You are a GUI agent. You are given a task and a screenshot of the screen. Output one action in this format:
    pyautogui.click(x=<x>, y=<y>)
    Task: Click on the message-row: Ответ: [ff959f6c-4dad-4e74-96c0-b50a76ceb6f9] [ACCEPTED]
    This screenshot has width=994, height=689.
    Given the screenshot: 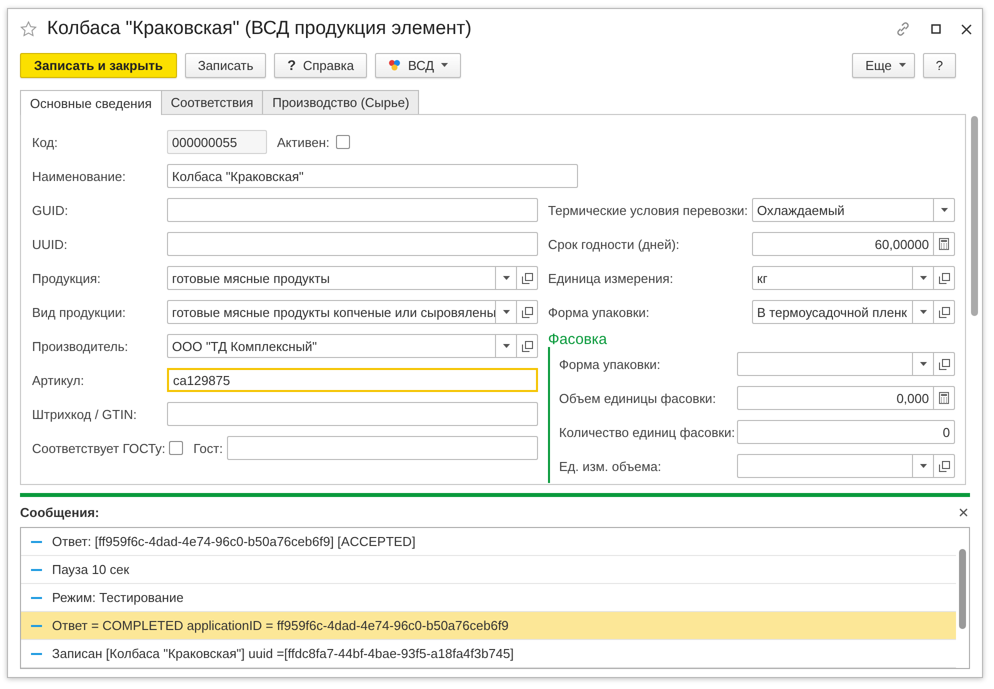 What is the action you would take?
    pyautogui.click(x=488, y=542)
    